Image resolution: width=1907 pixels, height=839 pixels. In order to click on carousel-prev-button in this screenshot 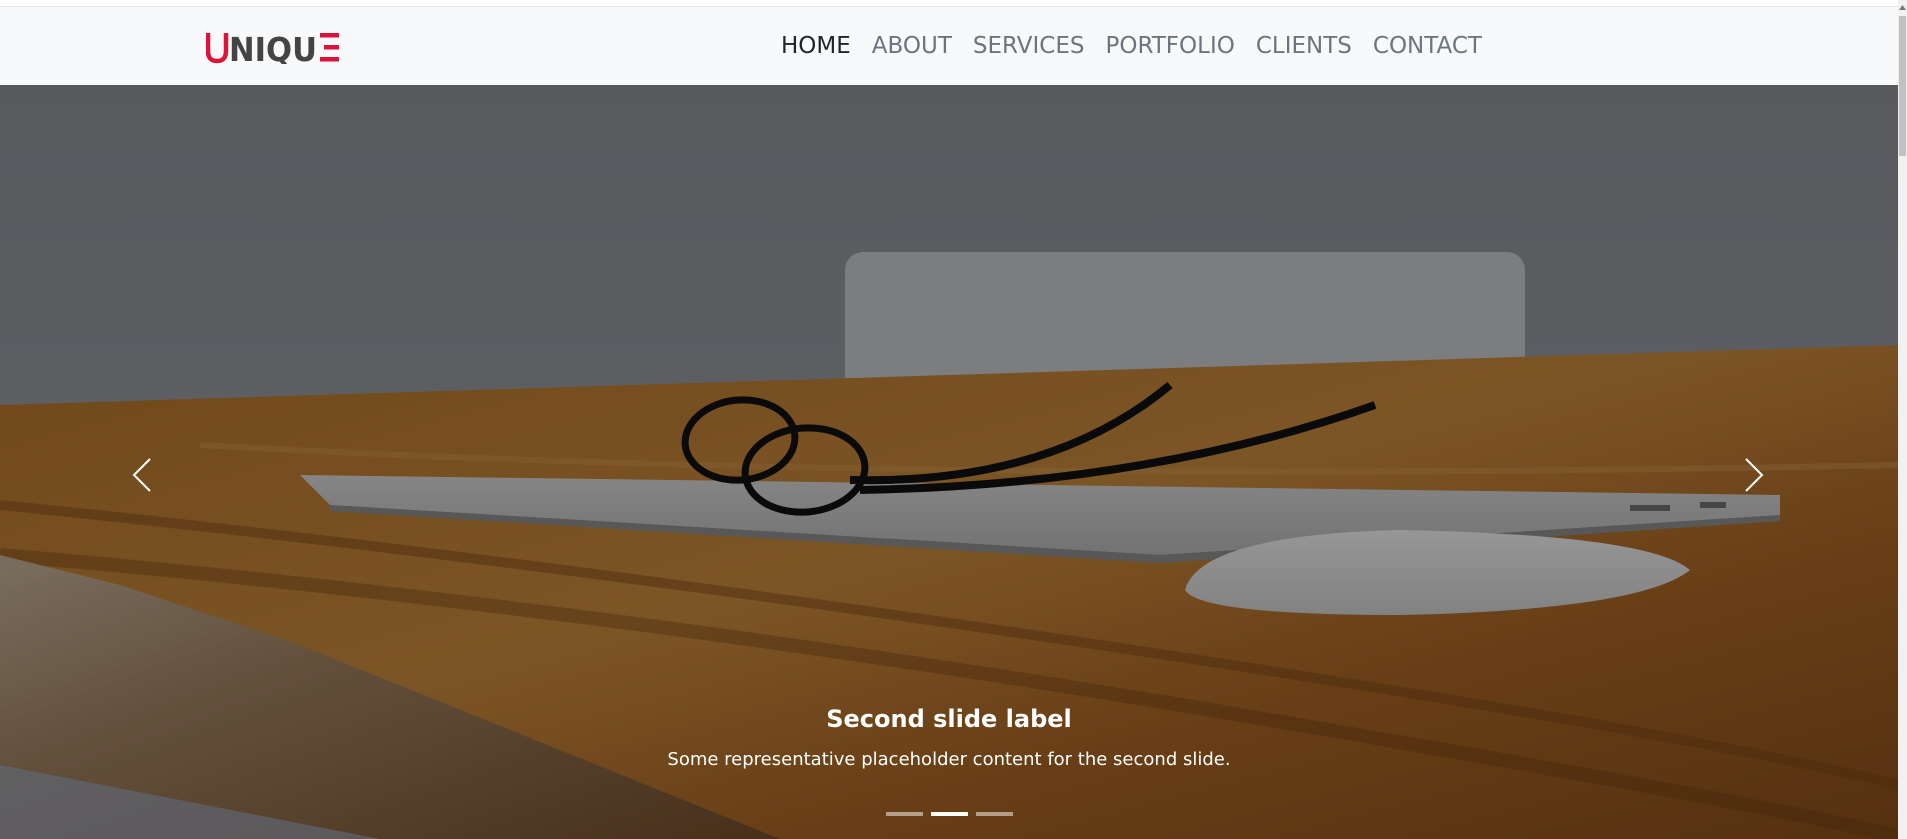, I will do `click(142, 475)`.